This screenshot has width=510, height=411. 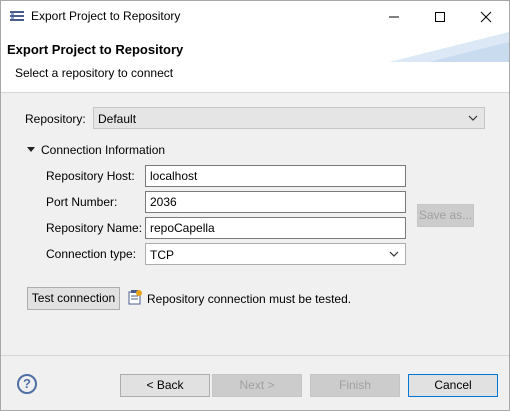 What do you see at coordinates (249, 299) in the screenshot?
I see `connection-status-text: Repository connection must be tested.` at bounding box center [249, 299].